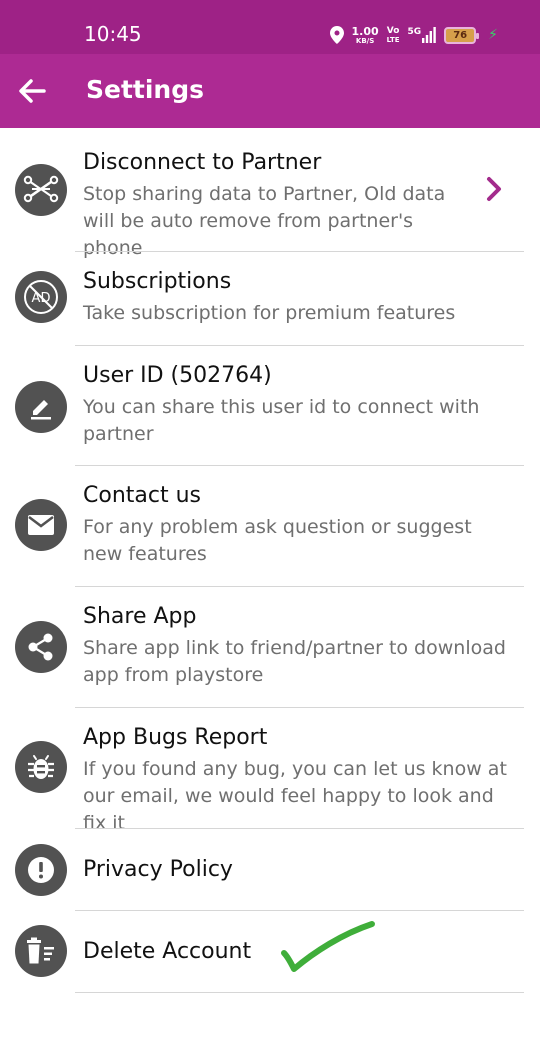  Describe the element at coordinates (202, 162) in the screenshot. I see `settings-item-title: Disconnect to Partner` at that location.